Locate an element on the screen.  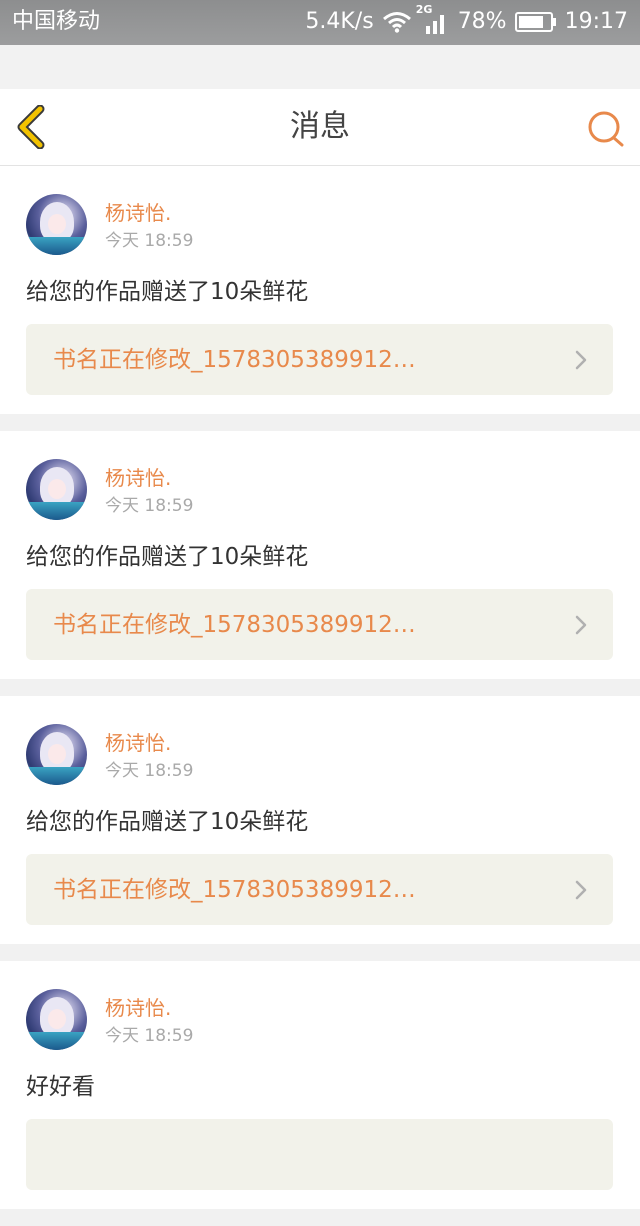
message-text: 好好看 is located at coordinates (60, 1087).